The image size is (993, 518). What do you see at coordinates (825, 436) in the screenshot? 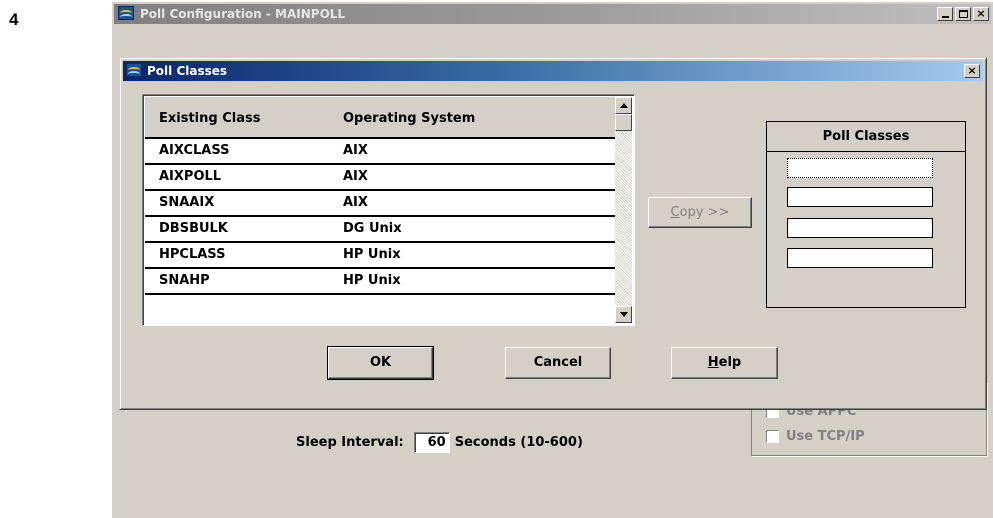
I see `use-tcpip-label: Use TCP/IP` at bounding box center [825, 436].